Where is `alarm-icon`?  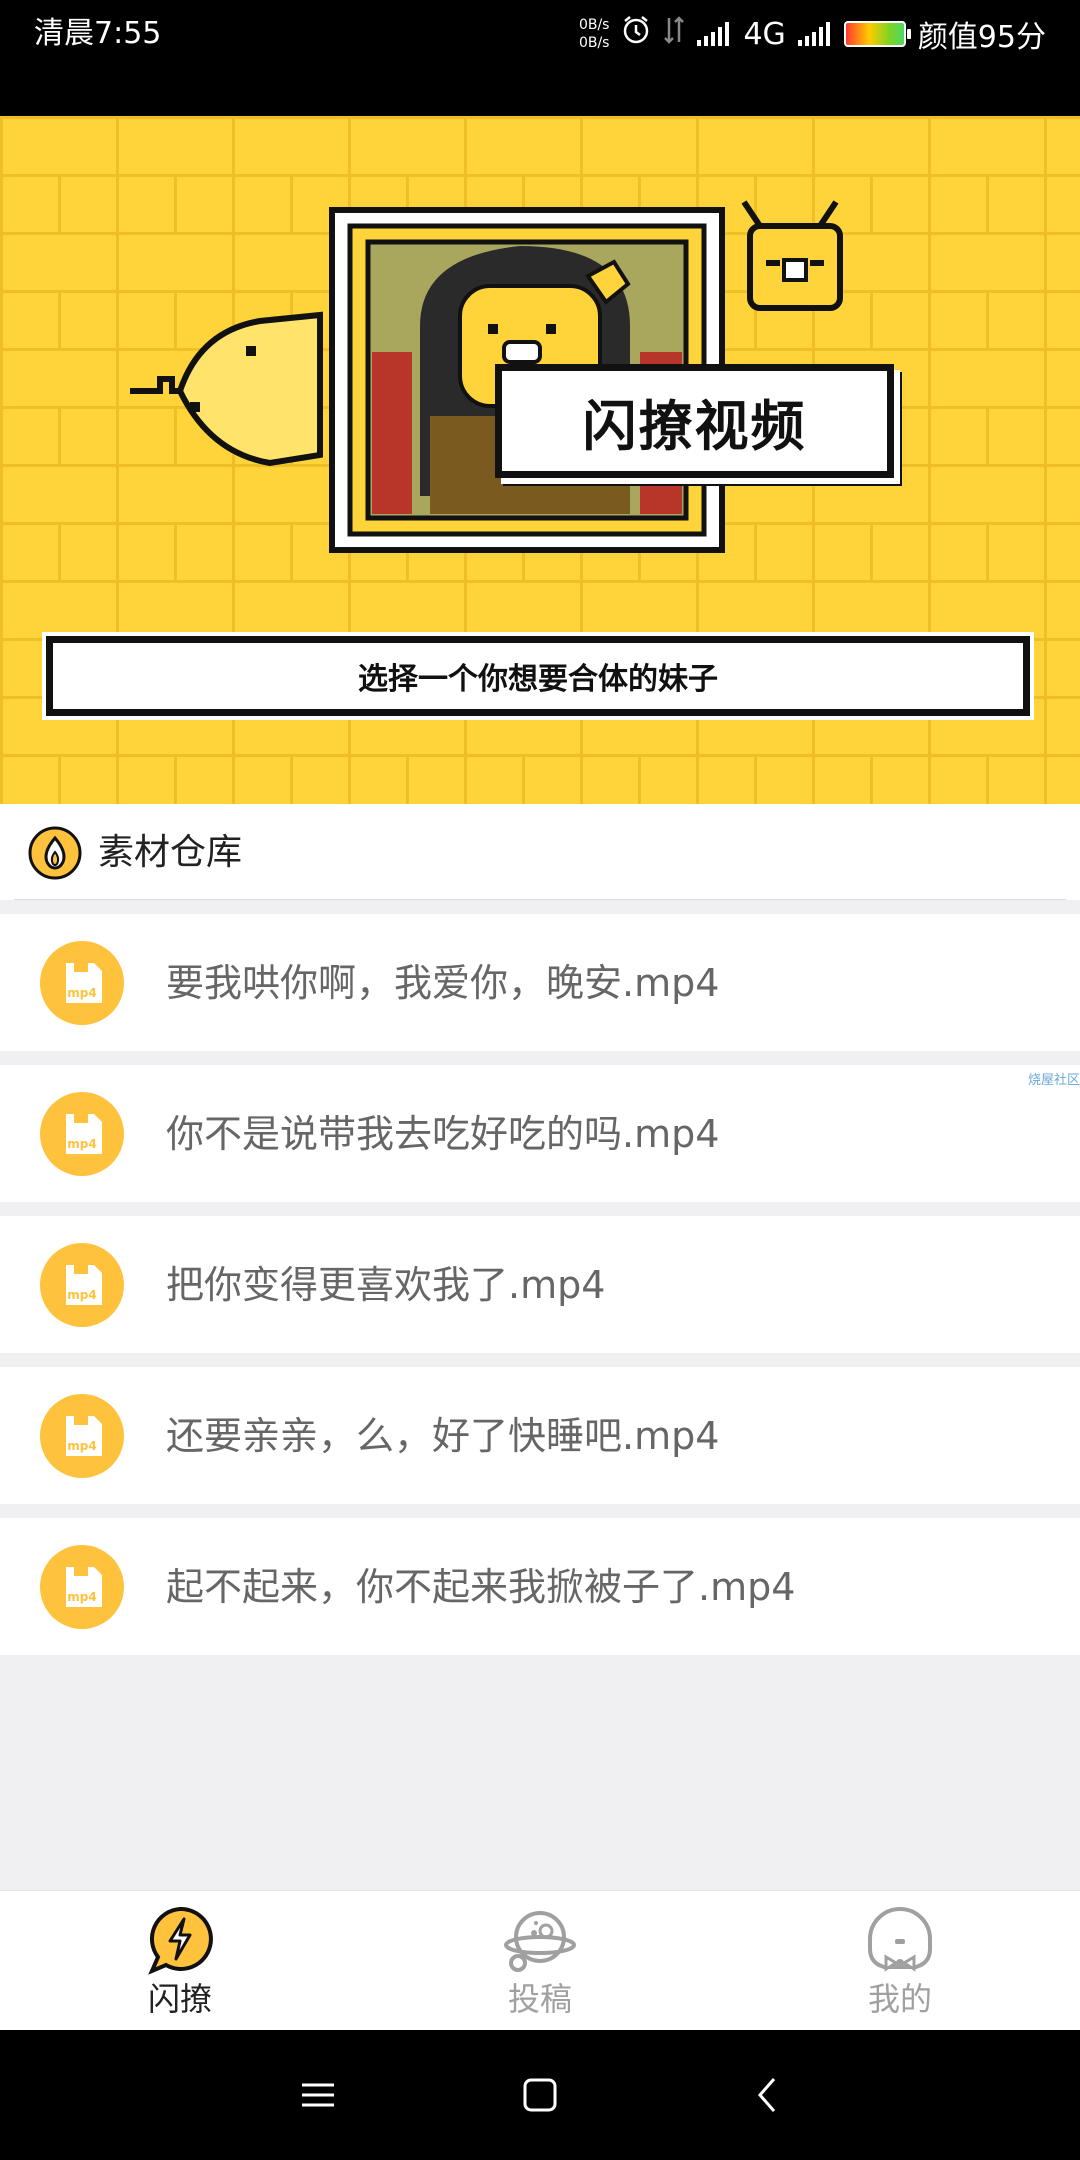
alarm-icon is located at coordinates (636, 34).